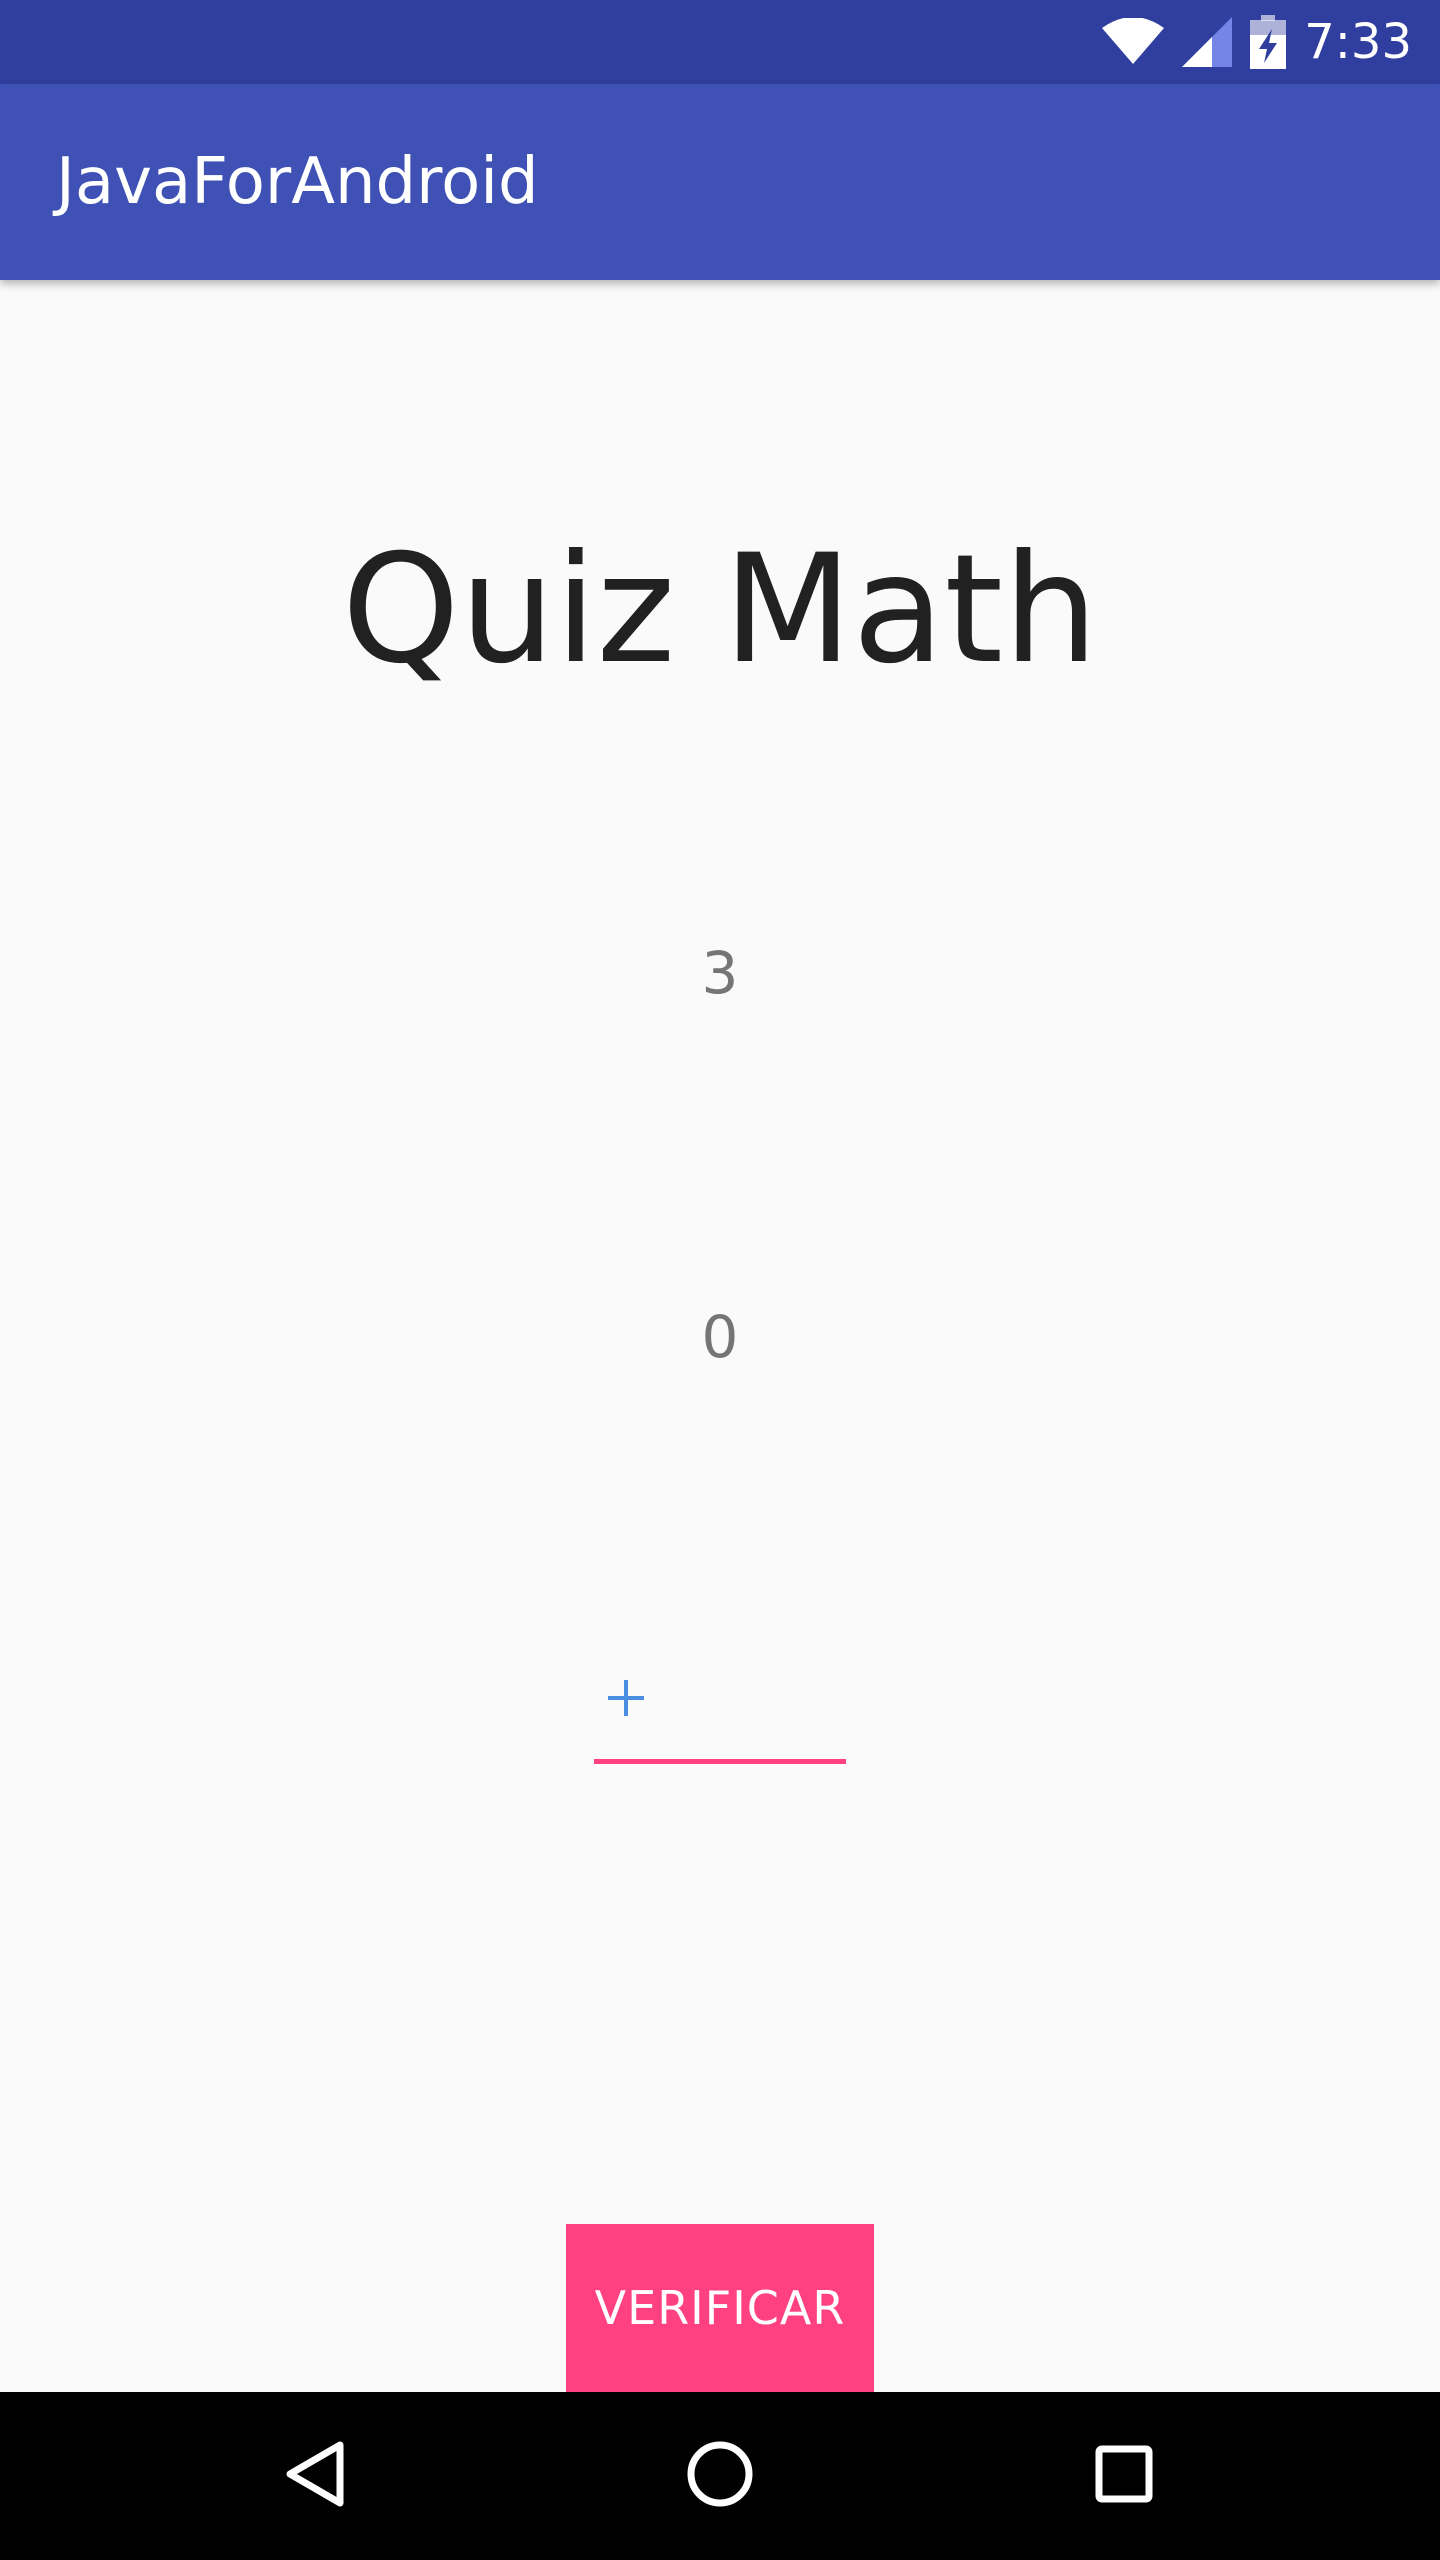 Image resolution: width=1440 pixels, height=2560 pixels. Describe the element at coordinates (720, 973) in the screenshot. I see `first-number: 3` at that location.